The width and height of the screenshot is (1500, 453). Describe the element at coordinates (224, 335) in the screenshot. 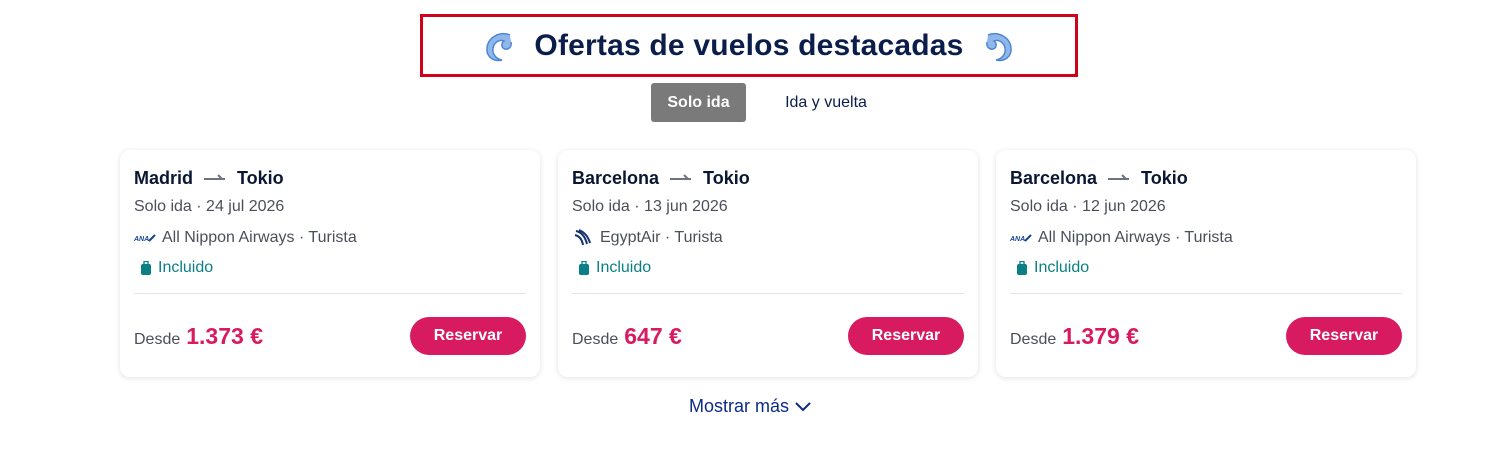

I see `price-amount: 1.373 €` at that location.